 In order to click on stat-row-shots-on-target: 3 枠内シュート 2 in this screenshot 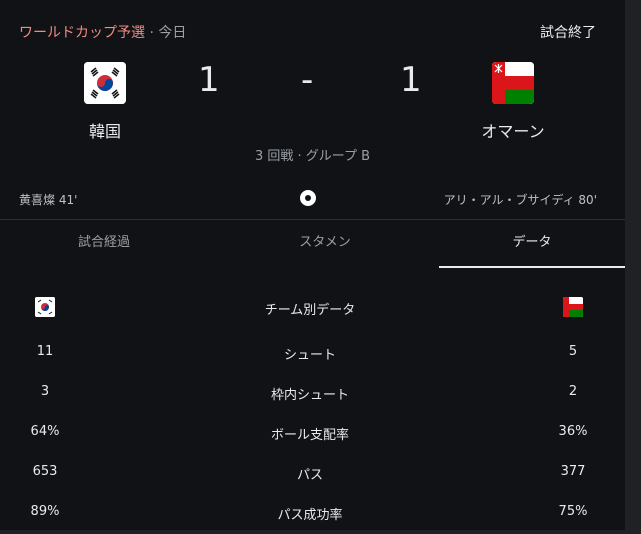, I will do `click(312, 399)`.